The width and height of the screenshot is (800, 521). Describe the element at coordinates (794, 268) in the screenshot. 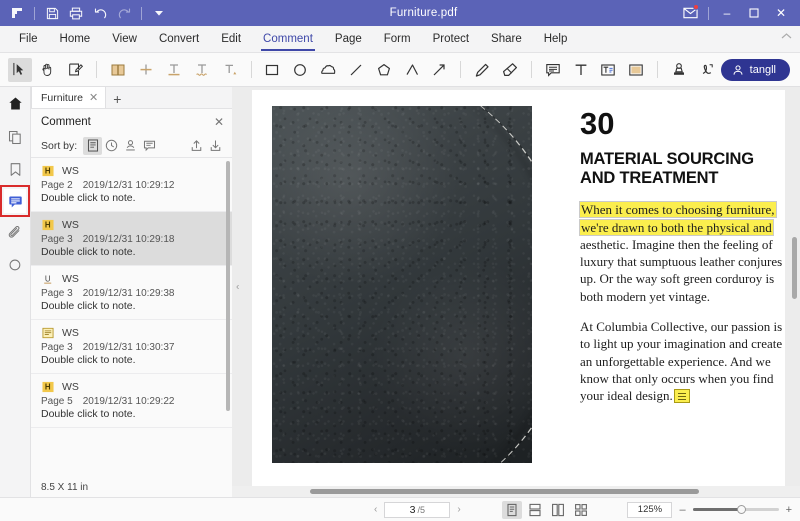

I see `vertical-scrollbar` at that location.